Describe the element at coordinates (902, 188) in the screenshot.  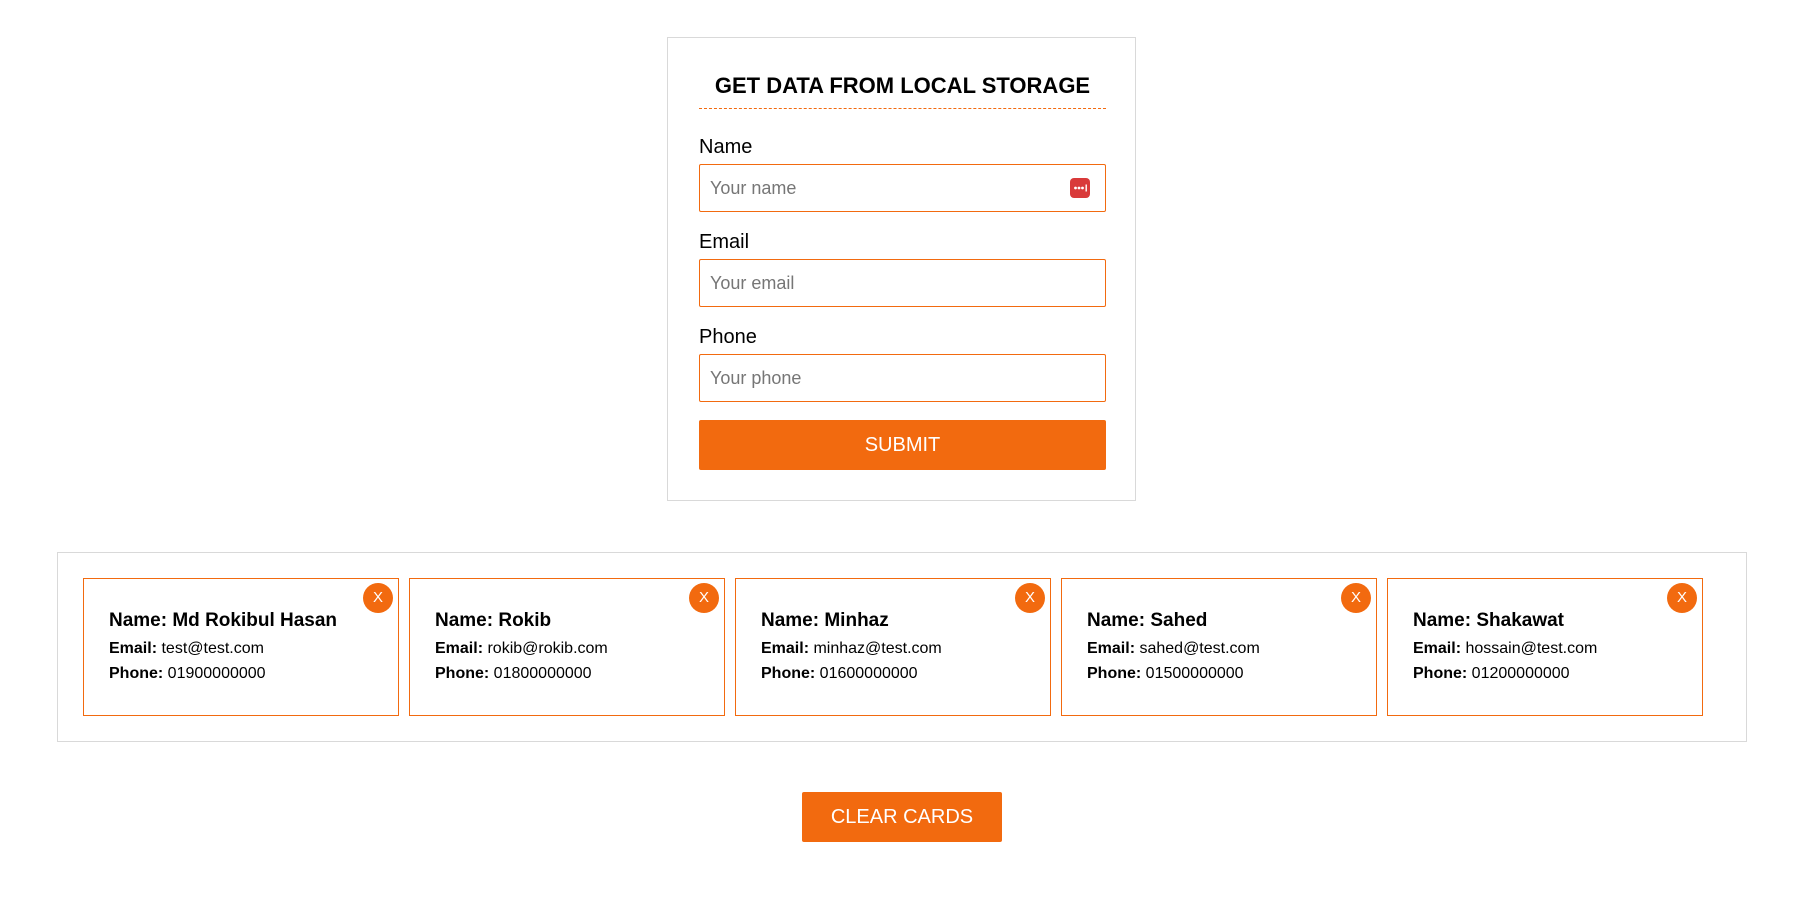
I see `name-input` at that location.